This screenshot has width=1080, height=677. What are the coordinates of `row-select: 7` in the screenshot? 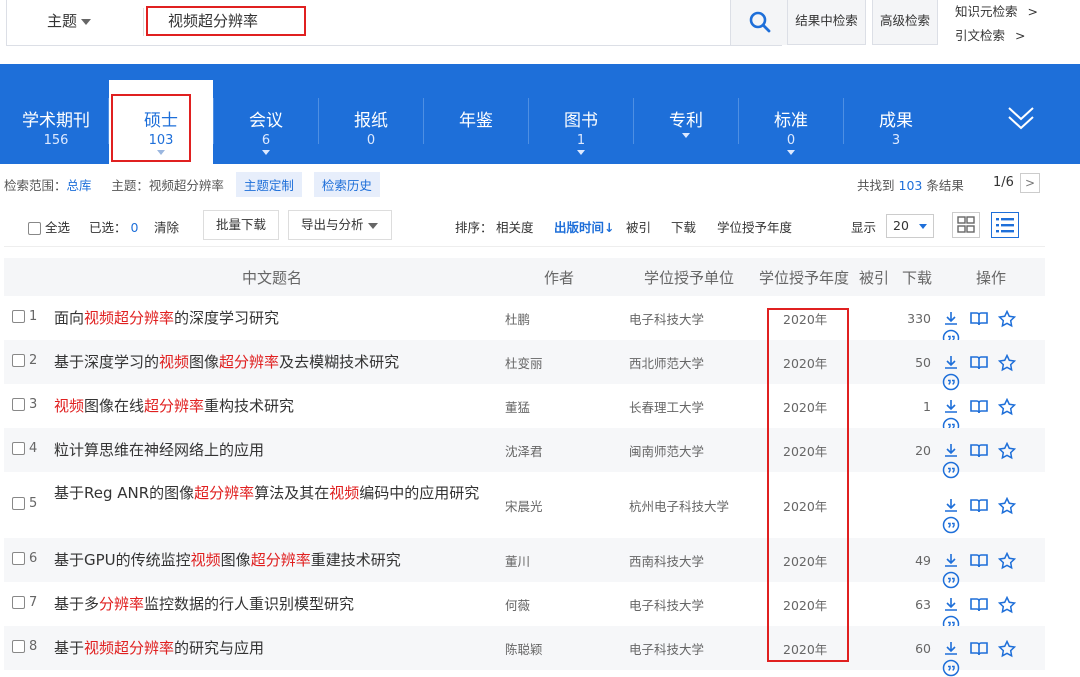 It's located at (24, 602).